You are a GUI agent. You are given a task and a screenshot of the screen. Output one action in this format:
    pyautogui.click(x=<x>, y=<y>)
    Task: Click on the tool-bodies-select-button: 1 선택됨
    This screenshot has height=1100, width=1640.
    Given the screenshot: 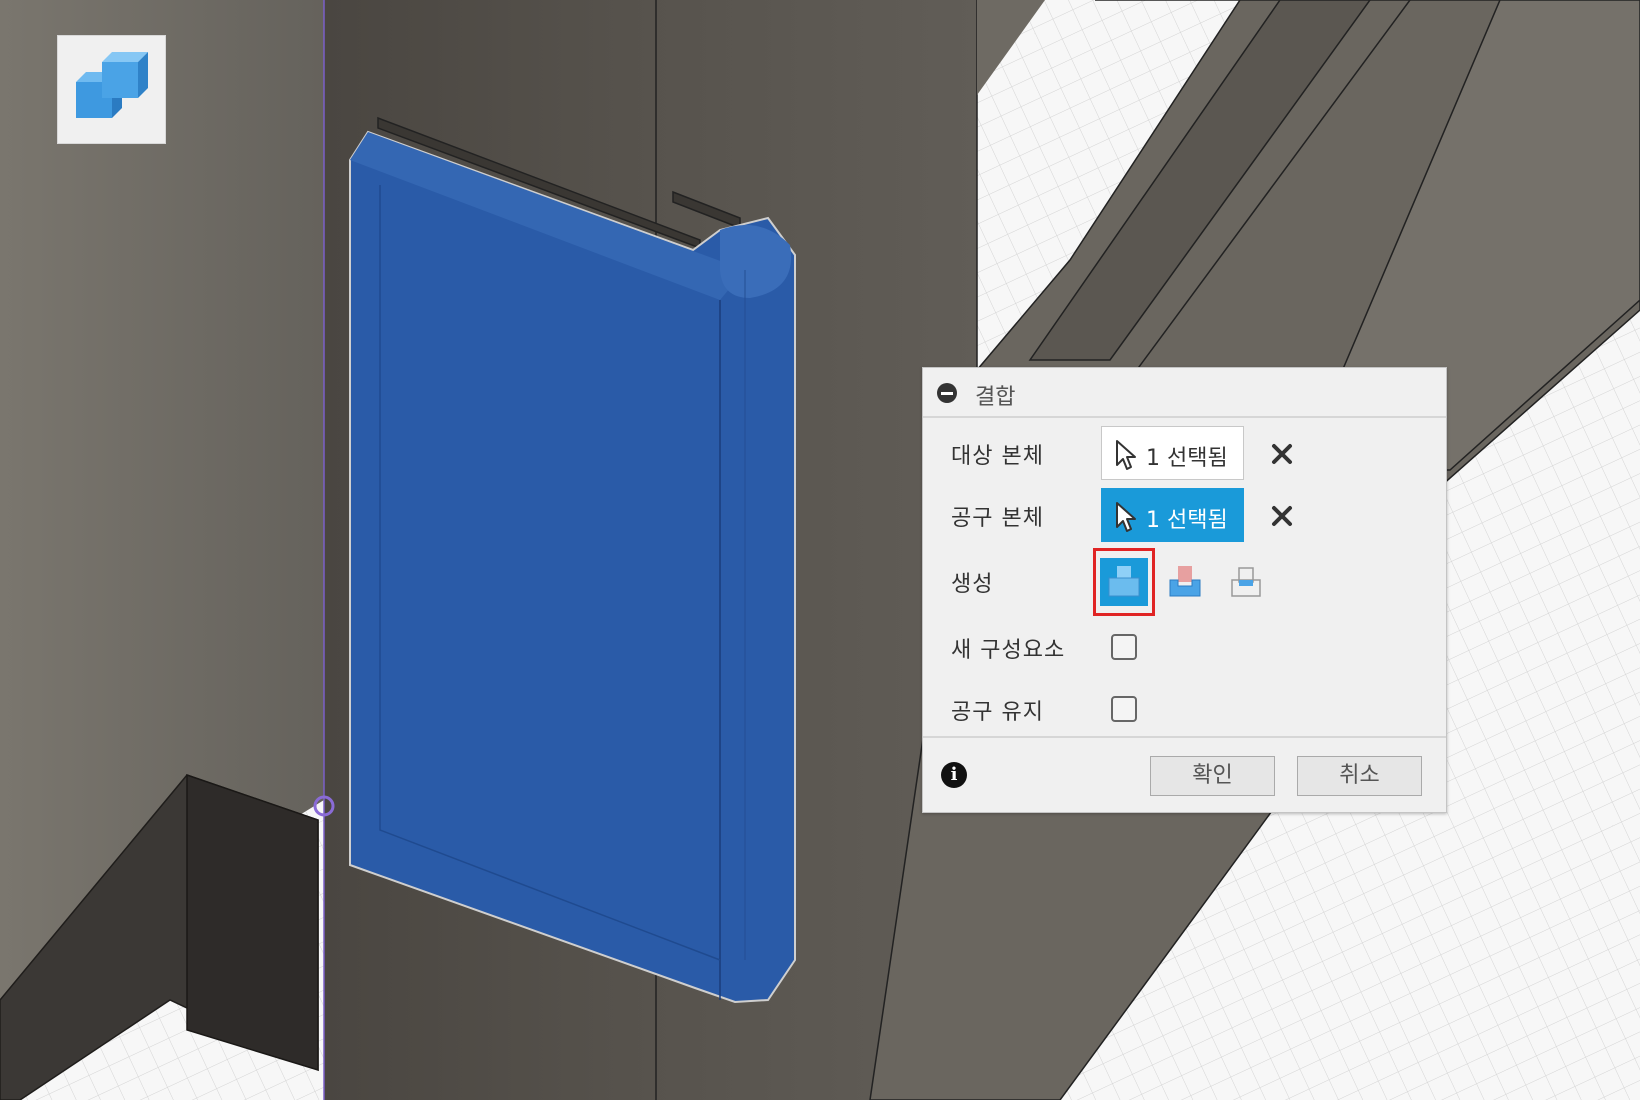 What is the action you would take?
    pyautogui.click(x=1172, y=515)
    